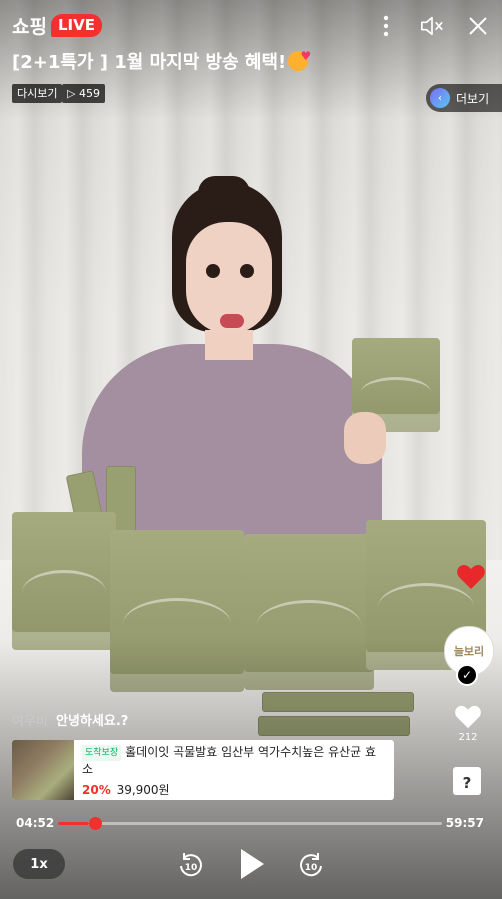 The height and width of the screenshot is (899, 502). Describe the element at coordinates (30, 721) in the screenshot. I see `comment-username: 여우비` at that location.